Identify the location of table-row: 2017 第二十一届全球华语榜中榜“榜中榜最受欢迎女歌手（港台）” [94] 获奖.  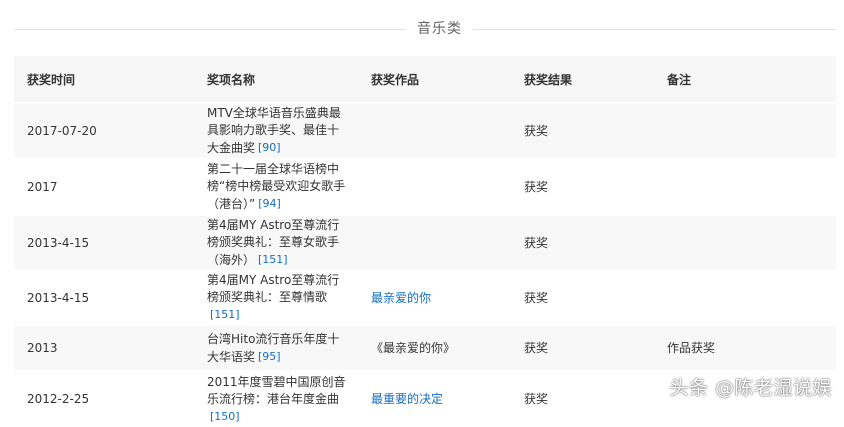
(425, 186).